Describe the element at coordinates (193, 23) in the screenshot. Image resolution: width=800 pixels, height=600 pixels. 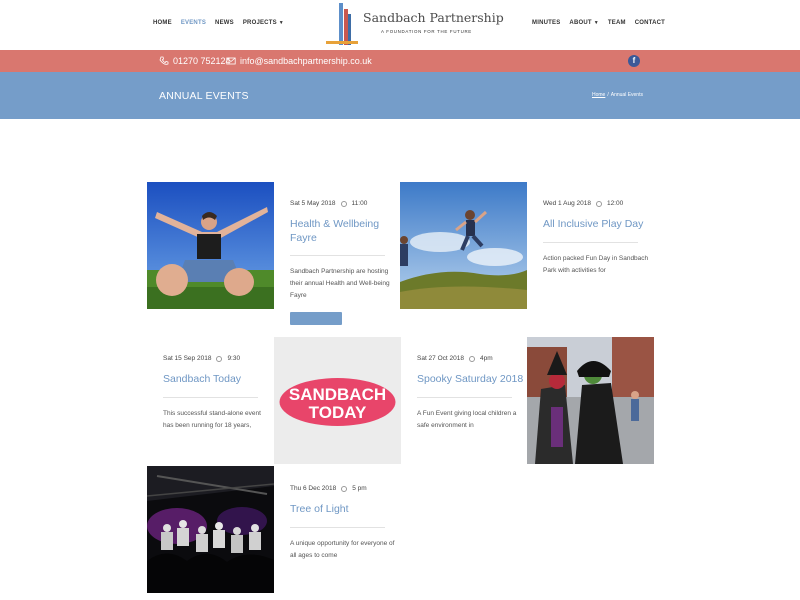
I see `nav-events: EVENTS` at that location.